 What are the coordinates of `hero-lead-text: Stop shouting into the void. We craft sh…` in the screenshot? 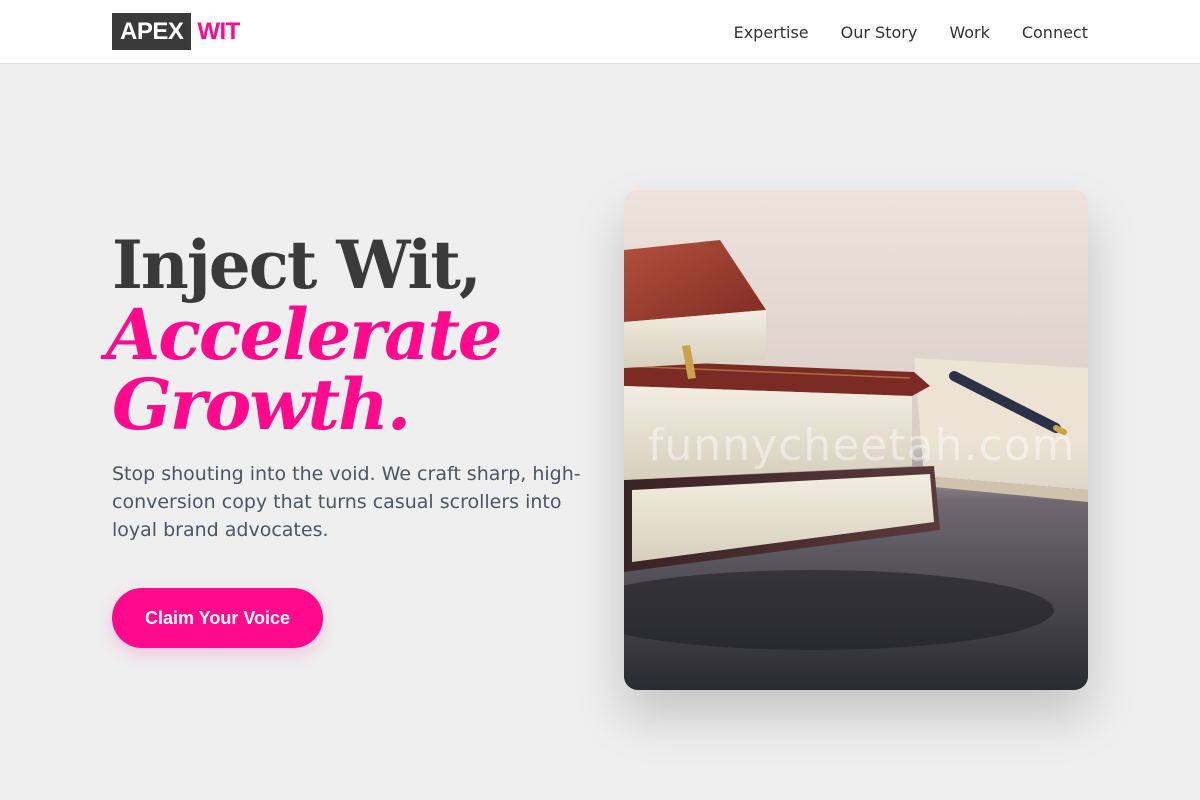 It's located at (346, 502).